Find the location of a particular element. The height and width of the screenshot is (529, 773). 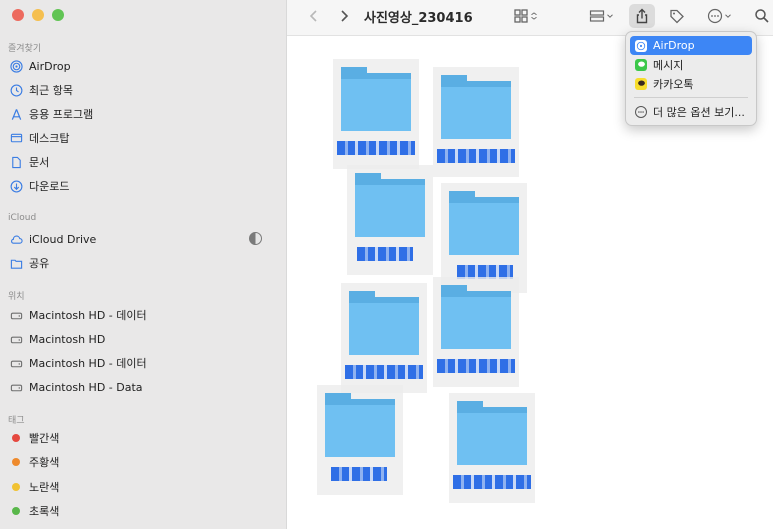

sidebar-item-label: 데스크탑 is located at coordinates (49, 138).